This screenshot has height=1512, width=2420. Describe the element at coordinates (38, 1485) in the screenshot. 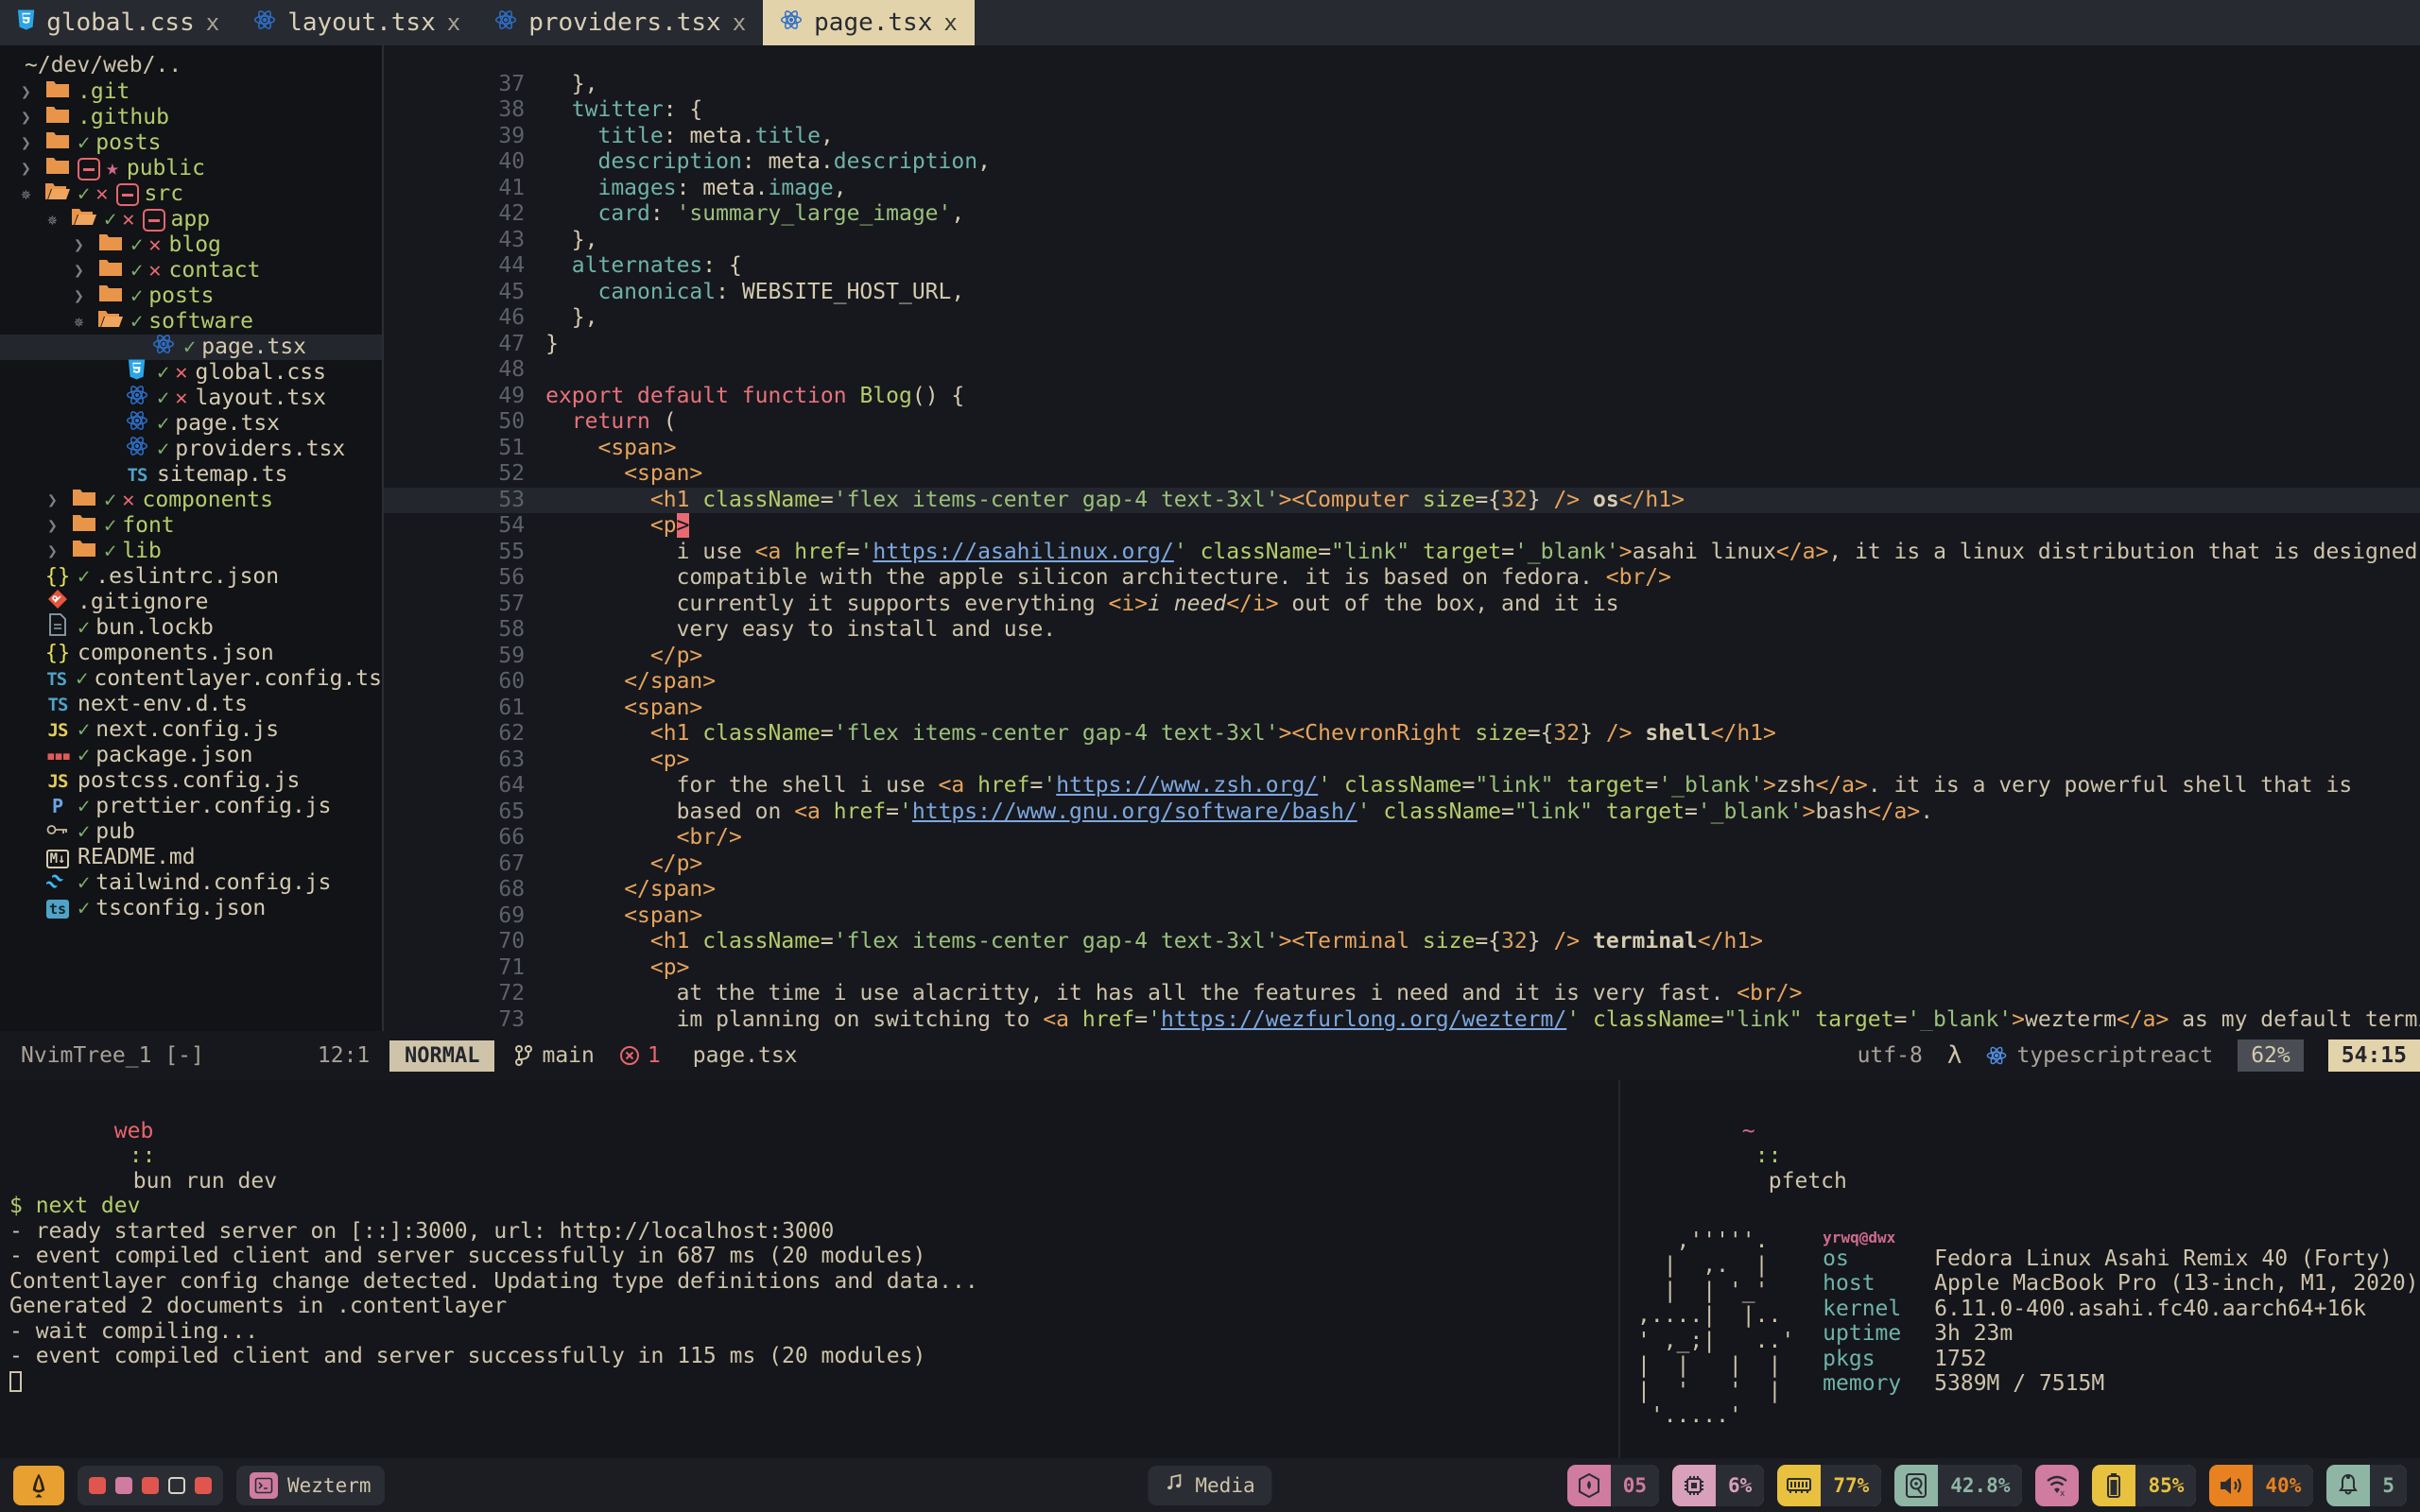

I see `launcher-button` at that location.